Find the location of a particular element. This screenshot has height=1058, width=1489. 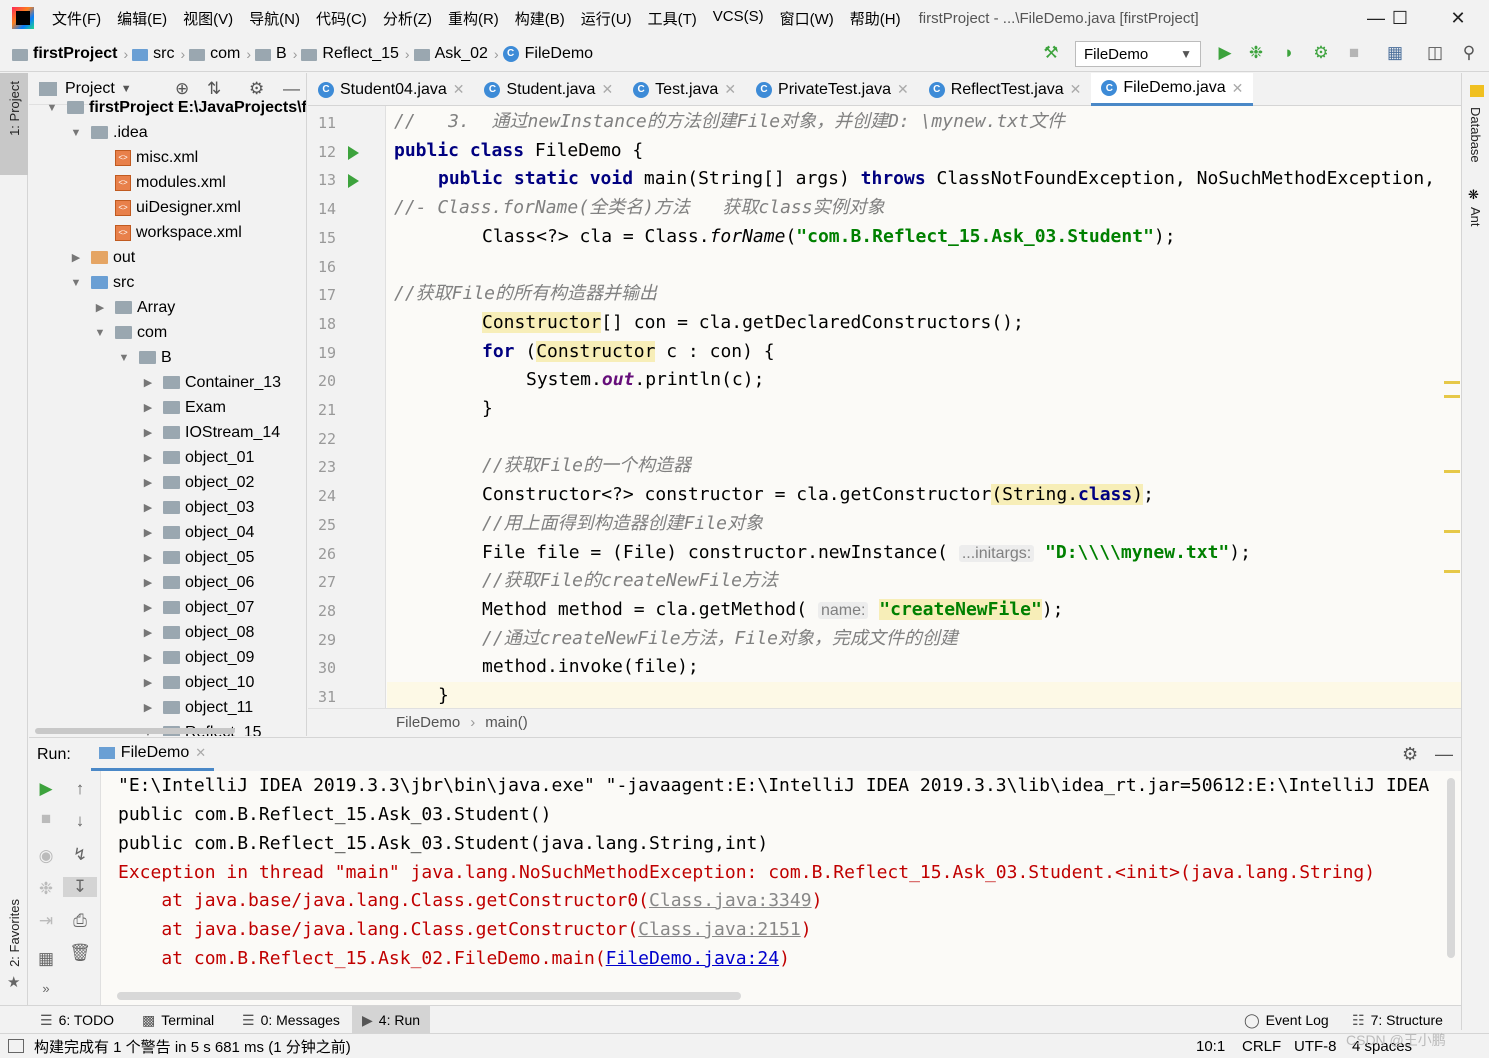

tree-item: ▶ object_04 is located at coordinates (198, 532).